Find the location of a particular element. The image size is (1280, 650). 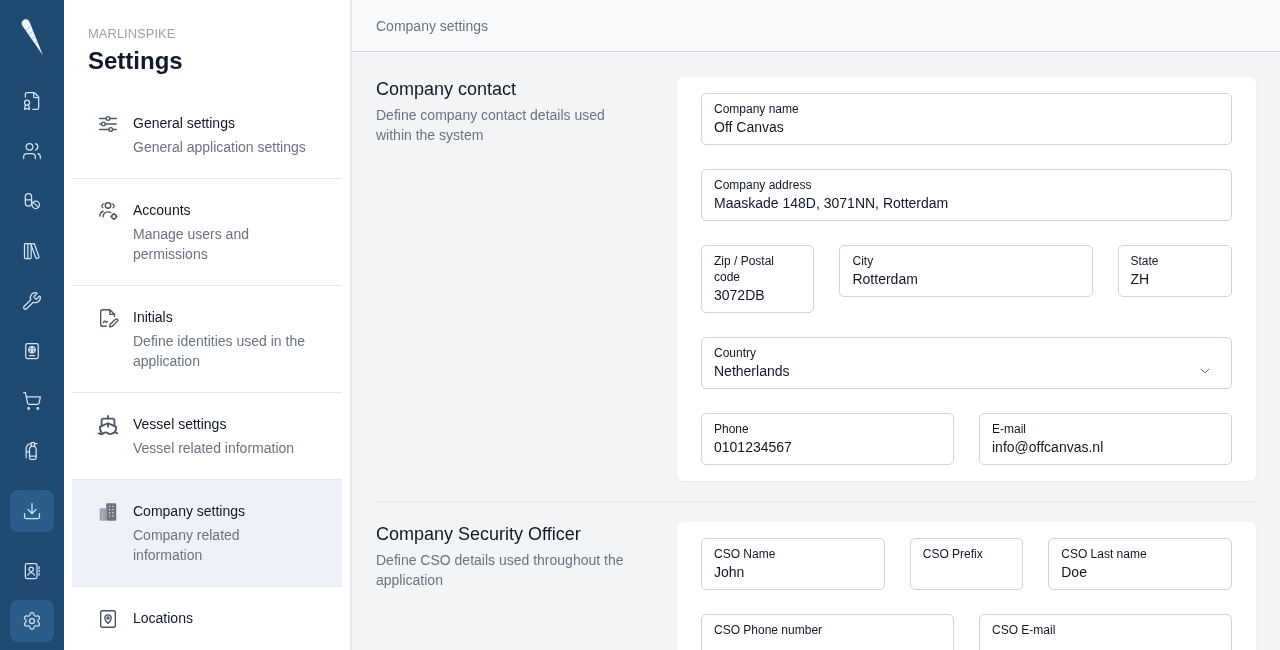

item-title: Locations is located at coordinates (163, 618).